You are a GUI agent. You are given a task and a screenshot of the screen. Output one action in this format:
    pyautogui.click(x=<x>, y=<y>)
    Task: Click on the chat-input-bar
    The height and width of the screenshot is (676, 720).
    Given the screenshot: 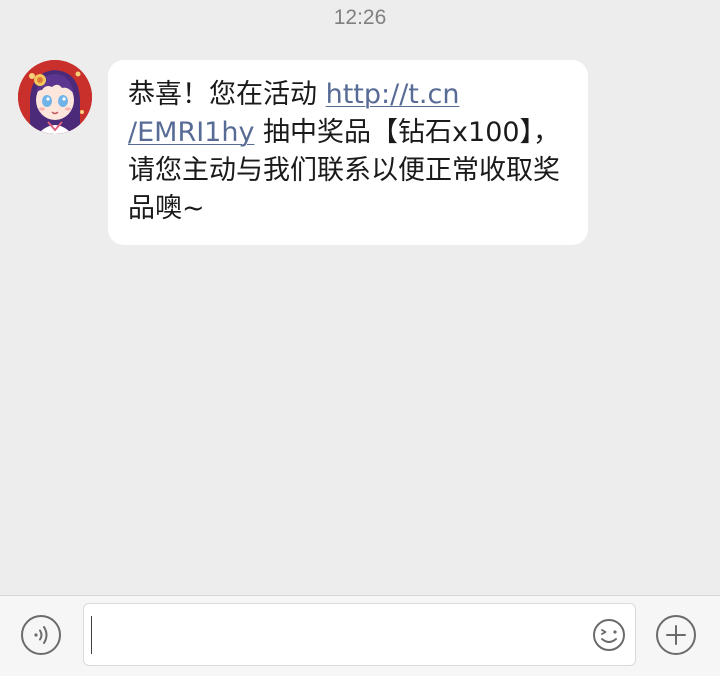 What is the action you would take?
    pyautogui.click(x=360, y=635)
    